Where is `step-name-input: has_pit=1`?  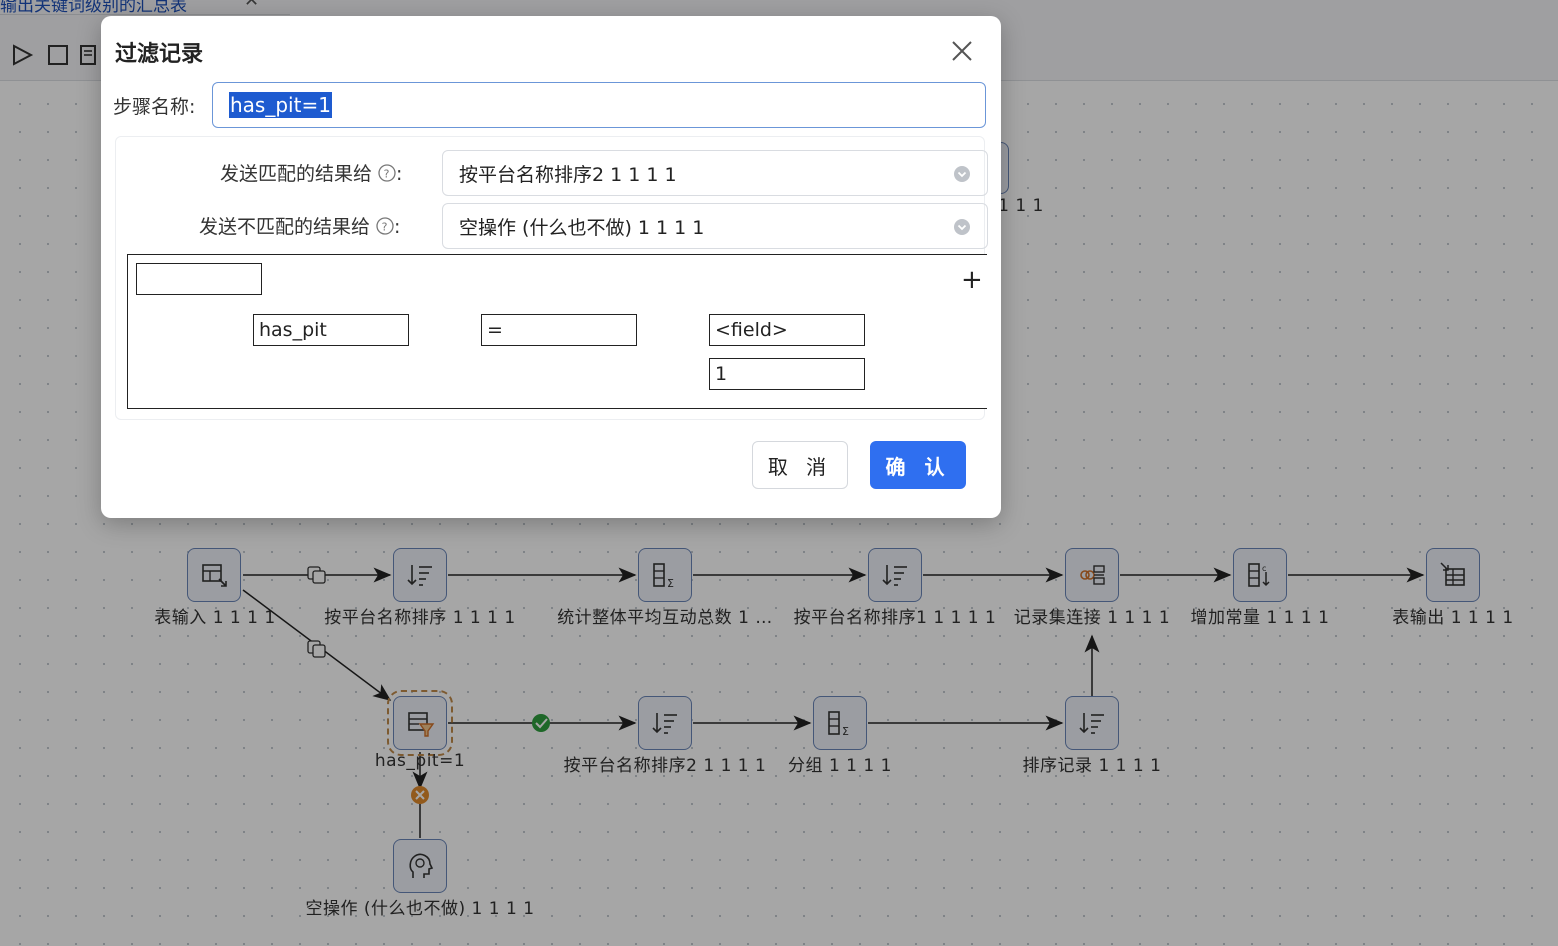
step-name-input: has_pit=1 is located at coordinates (599, 105).